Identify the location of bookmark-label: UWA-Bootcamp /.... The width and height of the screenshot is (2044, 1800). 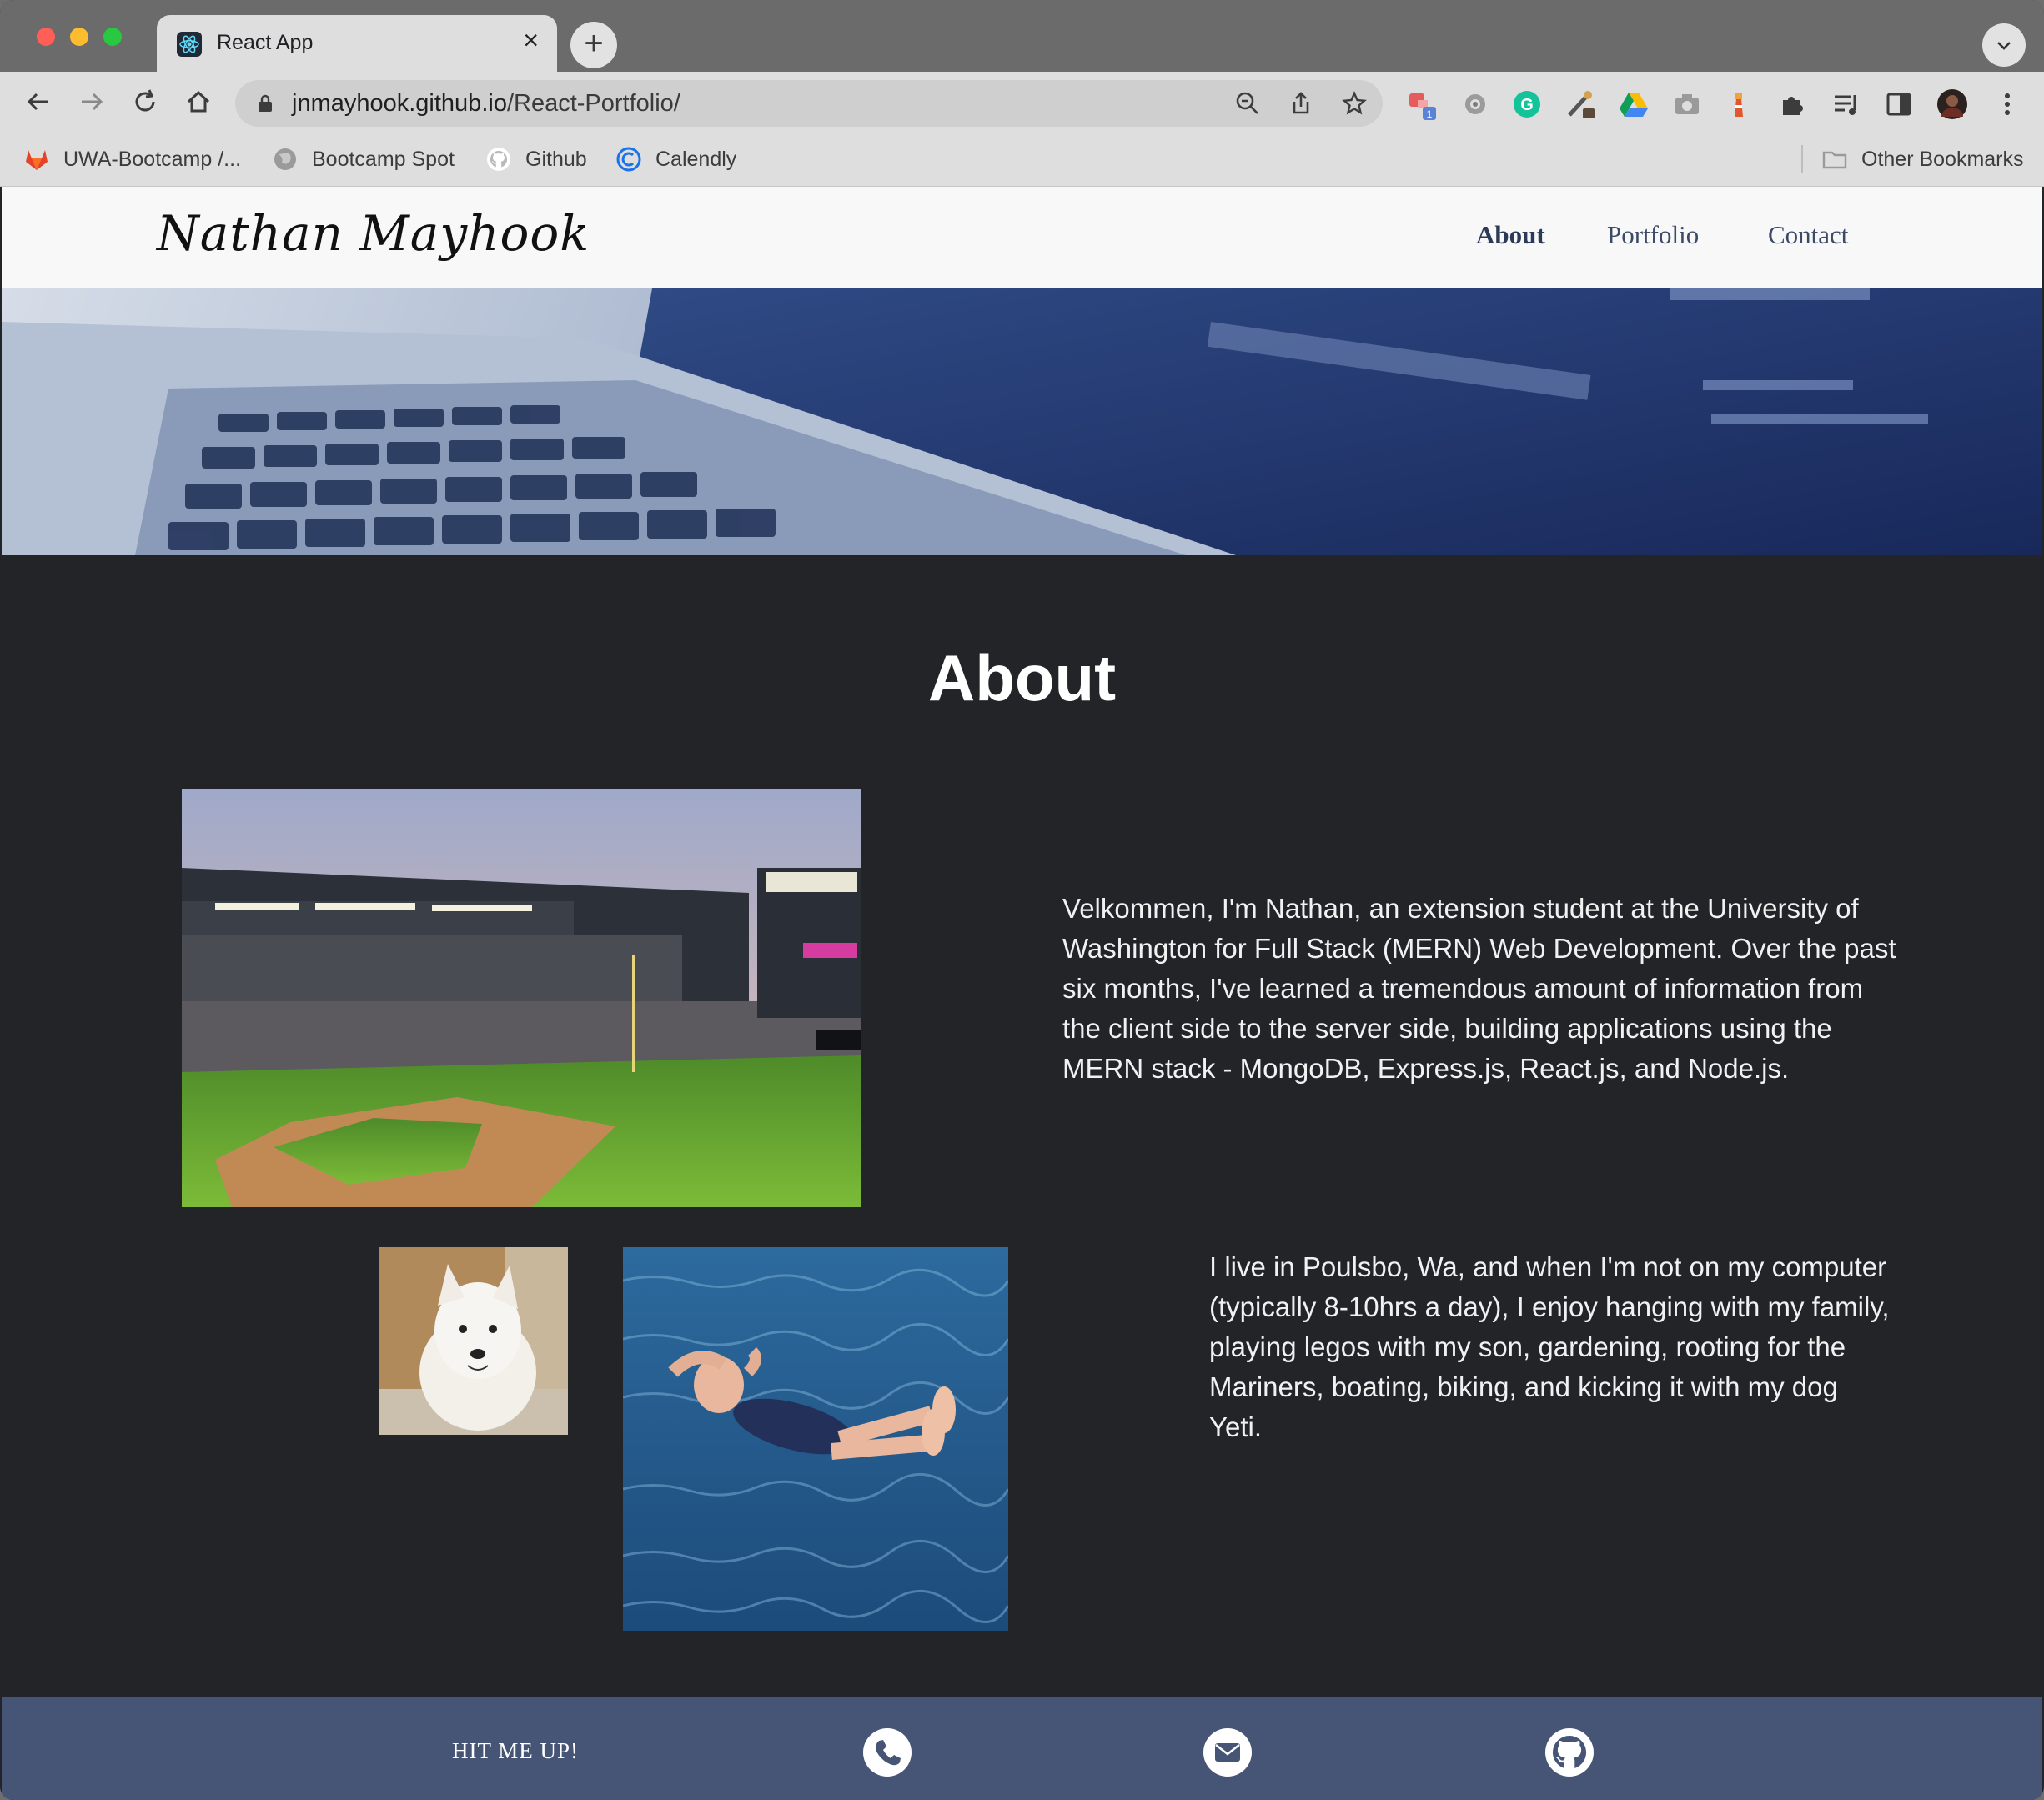
(152, 159).